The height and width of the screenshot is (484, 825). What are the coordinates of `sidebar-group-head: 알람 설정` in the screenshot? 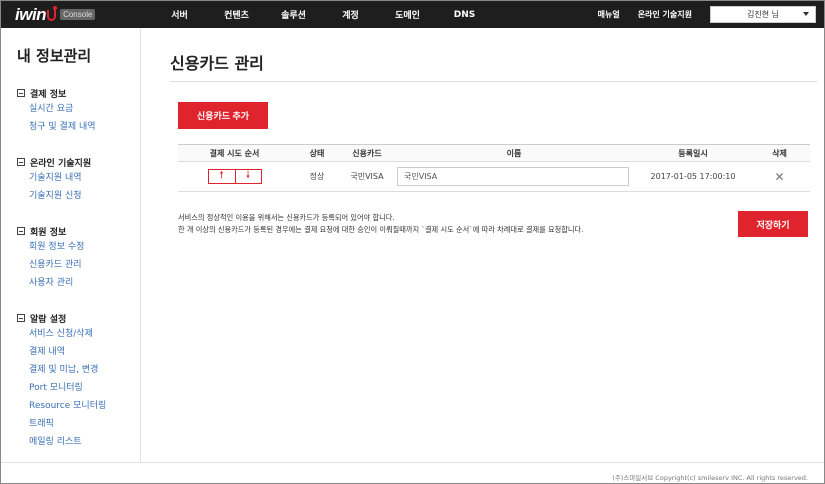 It's located at (61, 318).